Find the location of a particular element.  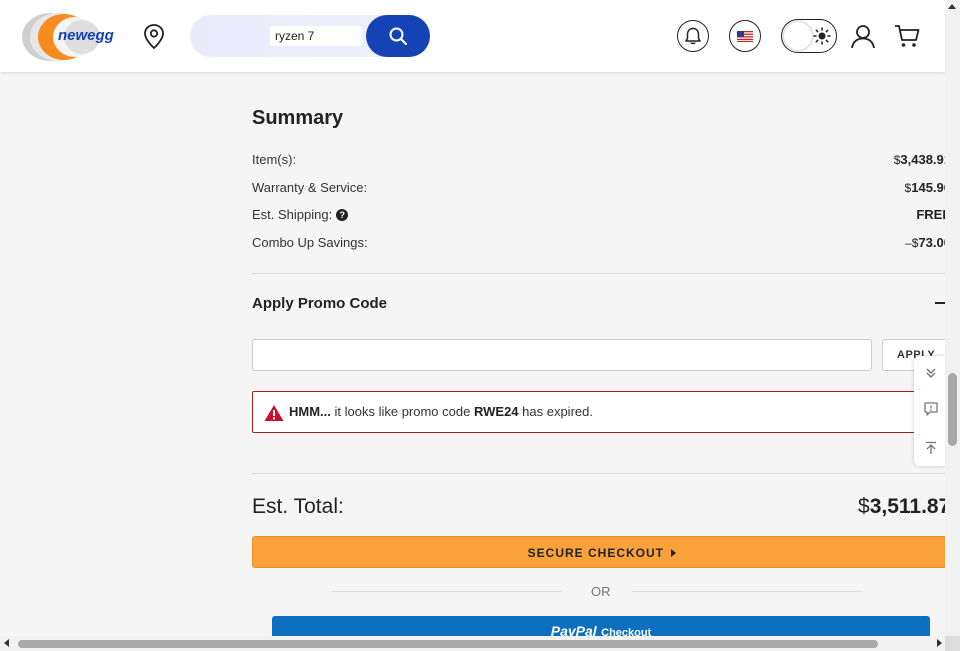

double-chevron-down-icon is located at coordinates (931, 373).